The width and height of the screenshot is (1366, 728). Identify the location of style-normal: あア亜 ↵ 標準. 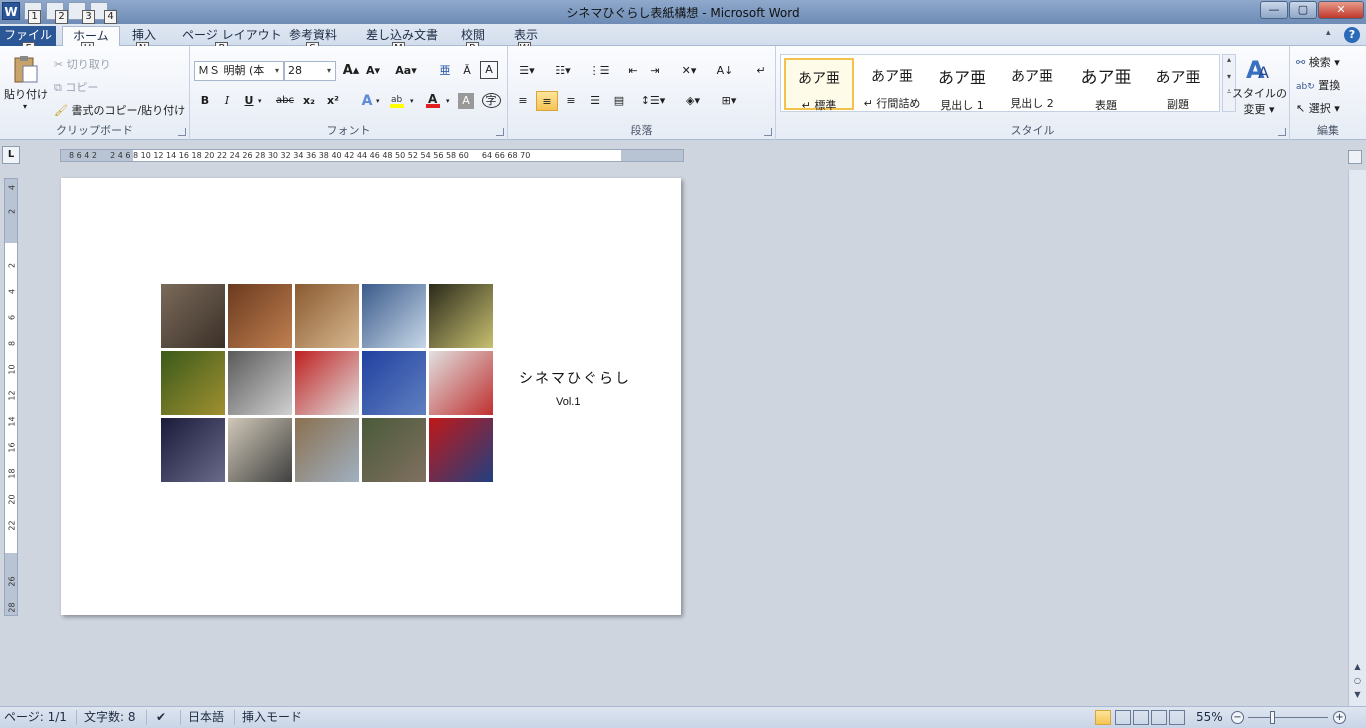
(819, 85).